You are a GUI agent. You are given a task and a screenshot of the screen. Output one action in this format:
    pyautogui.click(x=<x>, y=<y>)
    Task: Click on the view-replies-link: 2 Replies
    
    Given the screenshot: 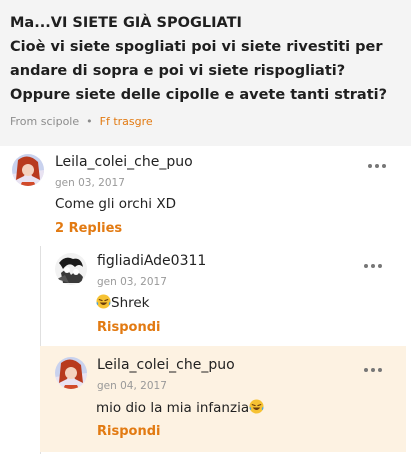 What is the action you would take?
    pyautogui.click(x=88, y=228)
    